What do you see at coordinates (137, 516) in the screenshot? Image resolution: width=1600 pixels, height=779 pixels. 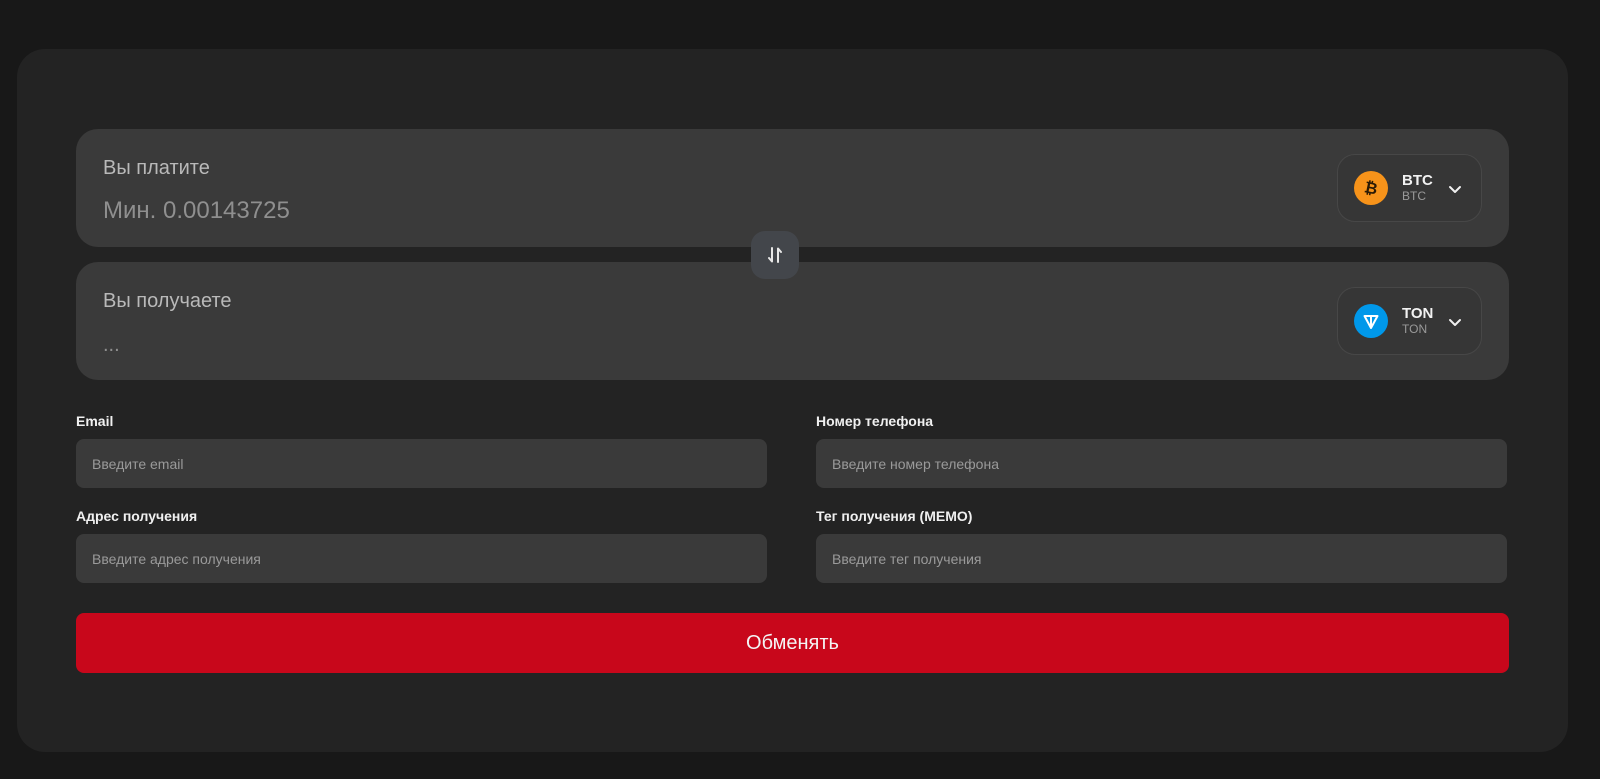 I see `address-label: Адрес получения` at bounding box center [137, 516].